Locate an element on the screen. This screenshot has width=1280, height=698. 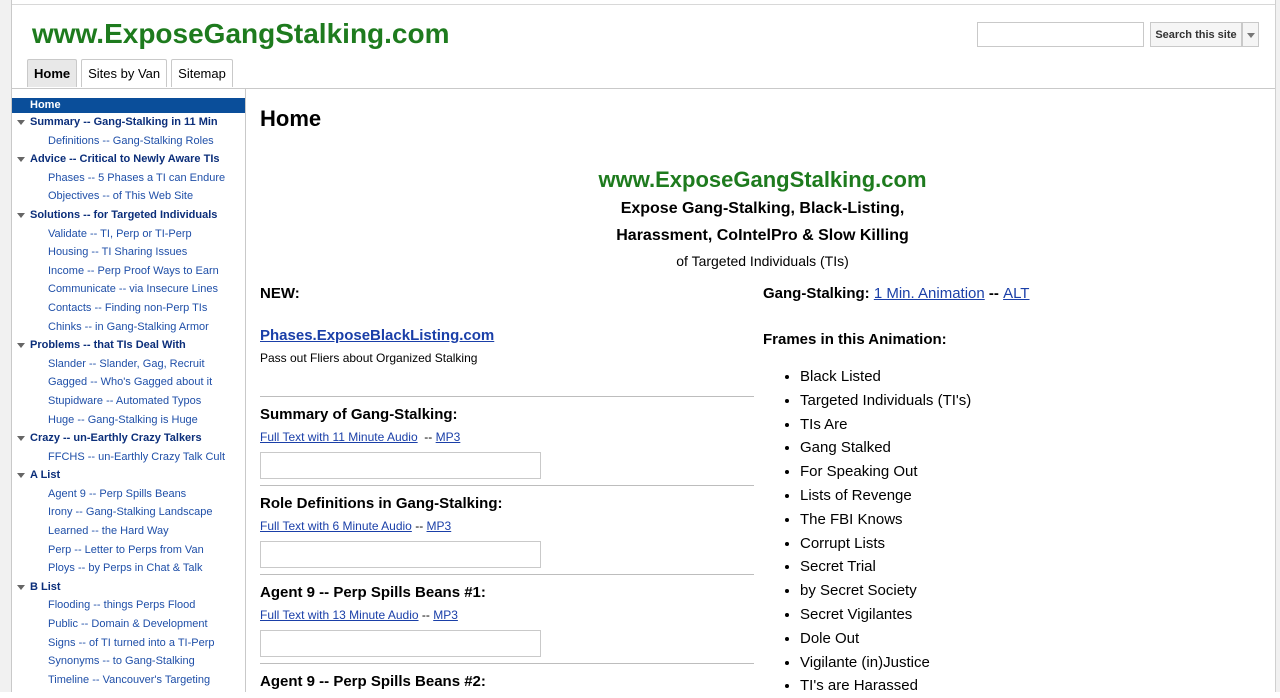
page-title: Home is located at coordinates (291, 118).